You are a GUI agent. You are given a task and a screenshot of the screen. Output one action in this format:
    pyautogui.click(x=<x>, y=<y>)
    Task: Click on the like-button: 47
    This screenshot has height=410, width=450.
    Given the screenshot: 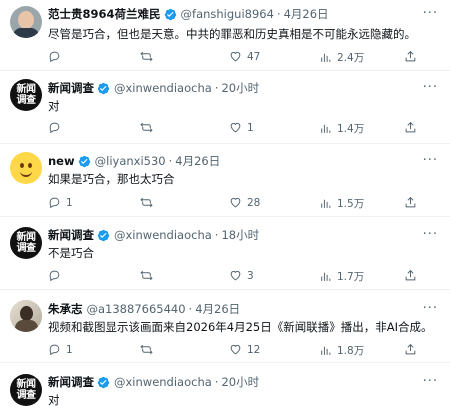 What is the action you would take?
    pyautogui.click(x=244, y=56)
    